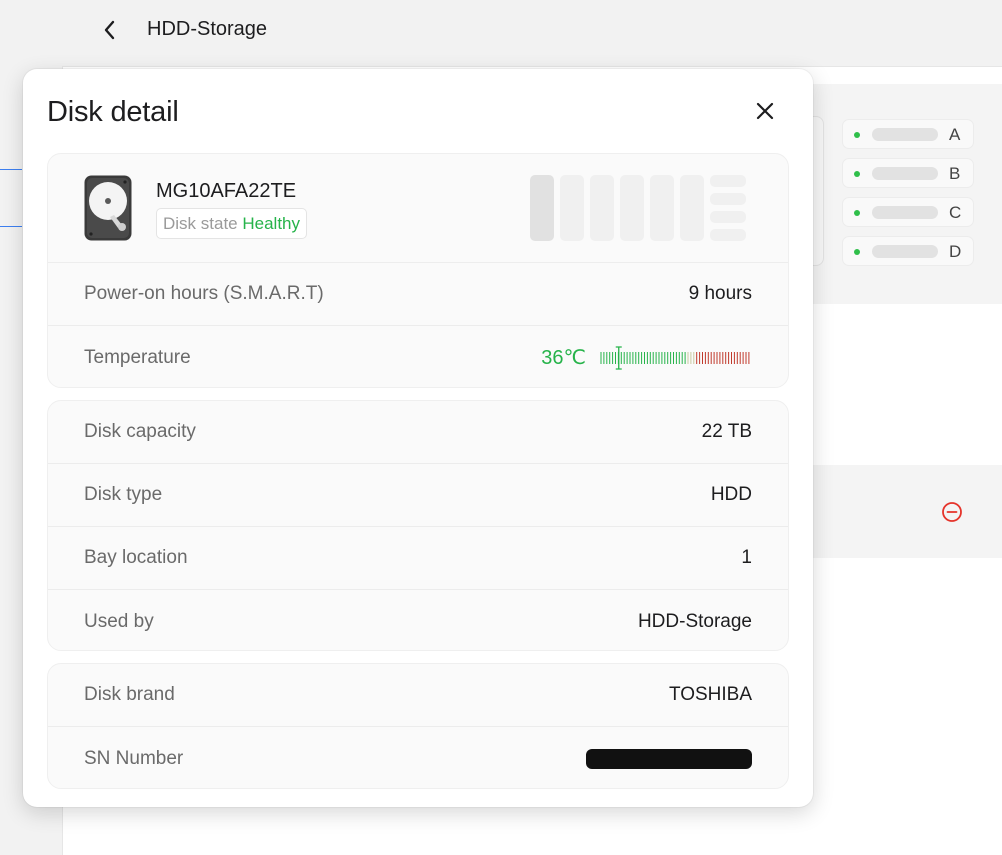 The width and height of the screenshot is (1002, 855). I want to click on bay-letter: A, so click(955, 134).